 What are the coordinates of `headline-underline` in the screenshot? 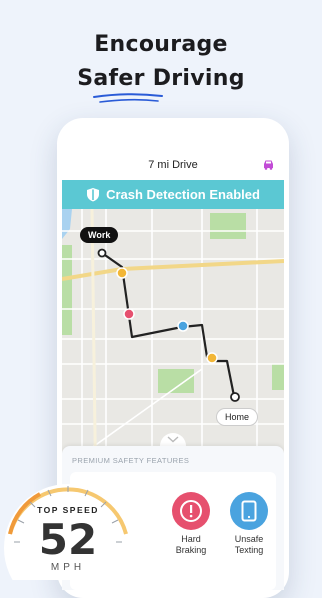 It's located at (128, 98).